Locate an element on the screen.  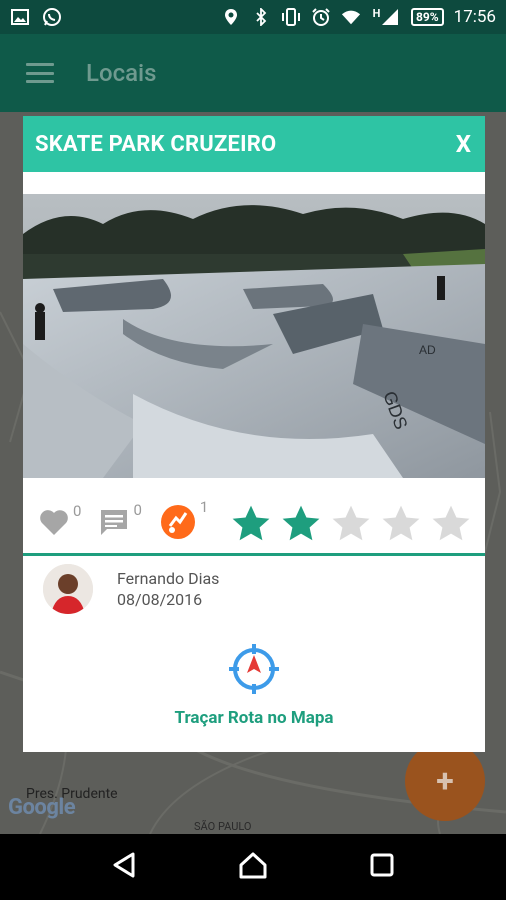
status-time: 17:56 is located at coordinates (474, 17).